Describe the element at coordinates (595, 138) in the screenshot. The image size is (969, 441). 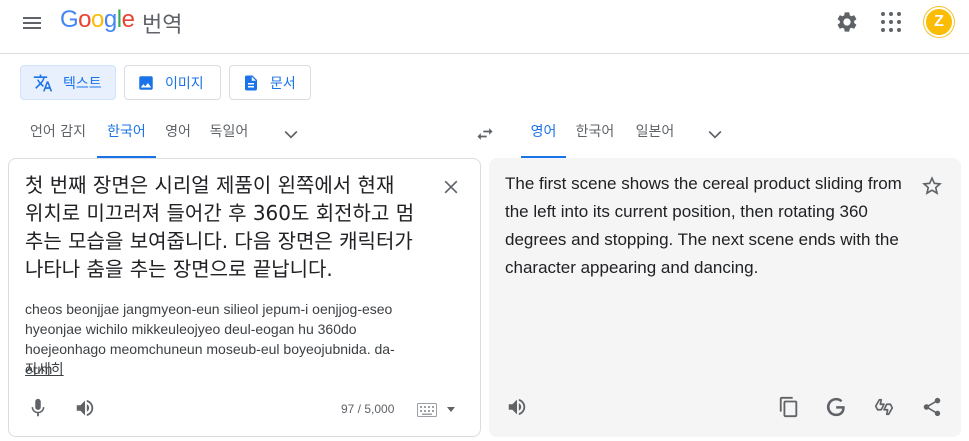
I see `target-lang-korean-tab: 한국어` at that location.